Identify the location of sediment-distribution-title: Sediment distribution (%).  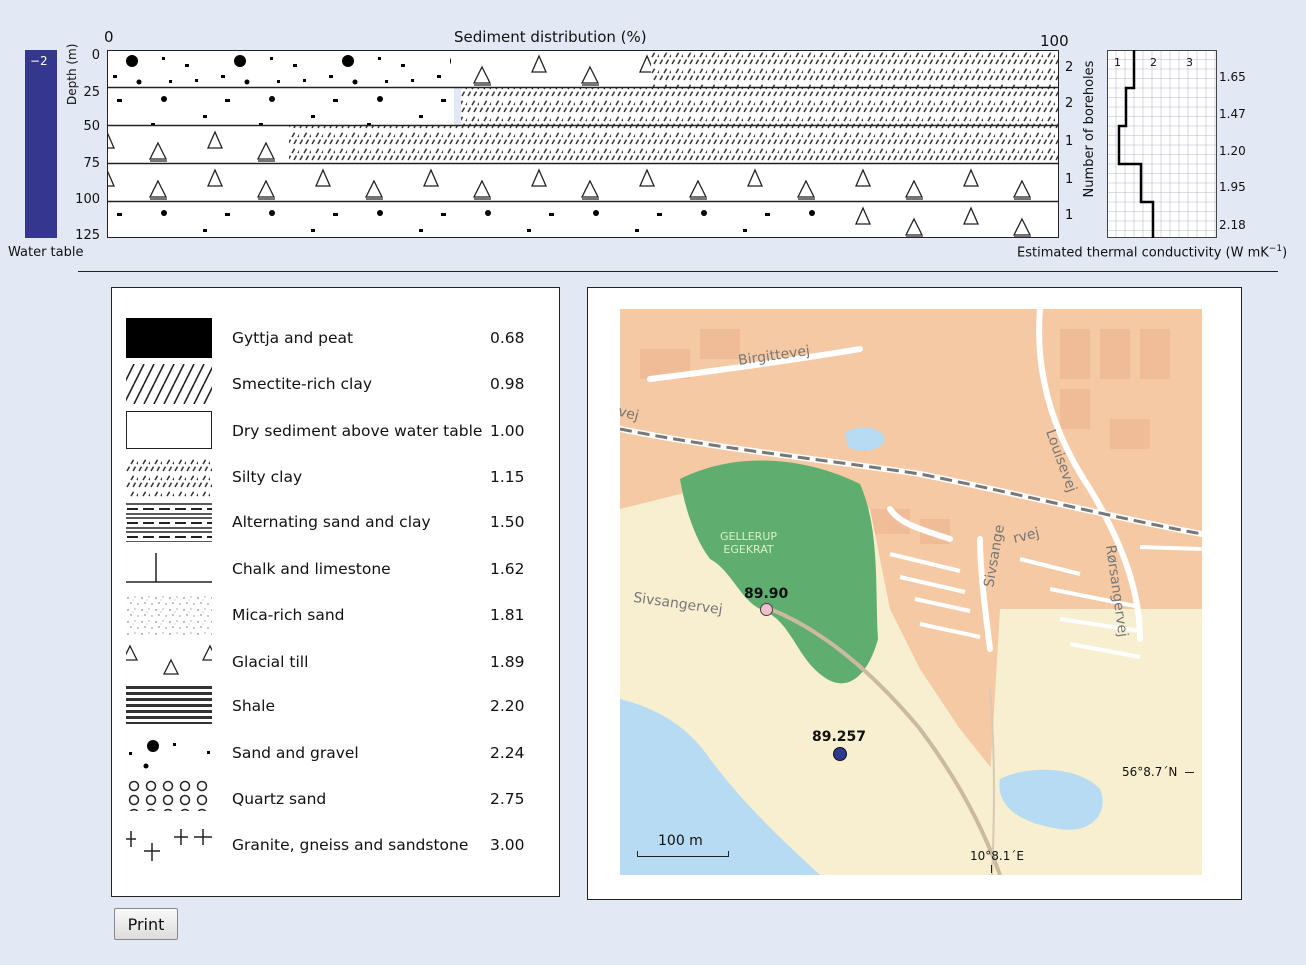
(550, 37).